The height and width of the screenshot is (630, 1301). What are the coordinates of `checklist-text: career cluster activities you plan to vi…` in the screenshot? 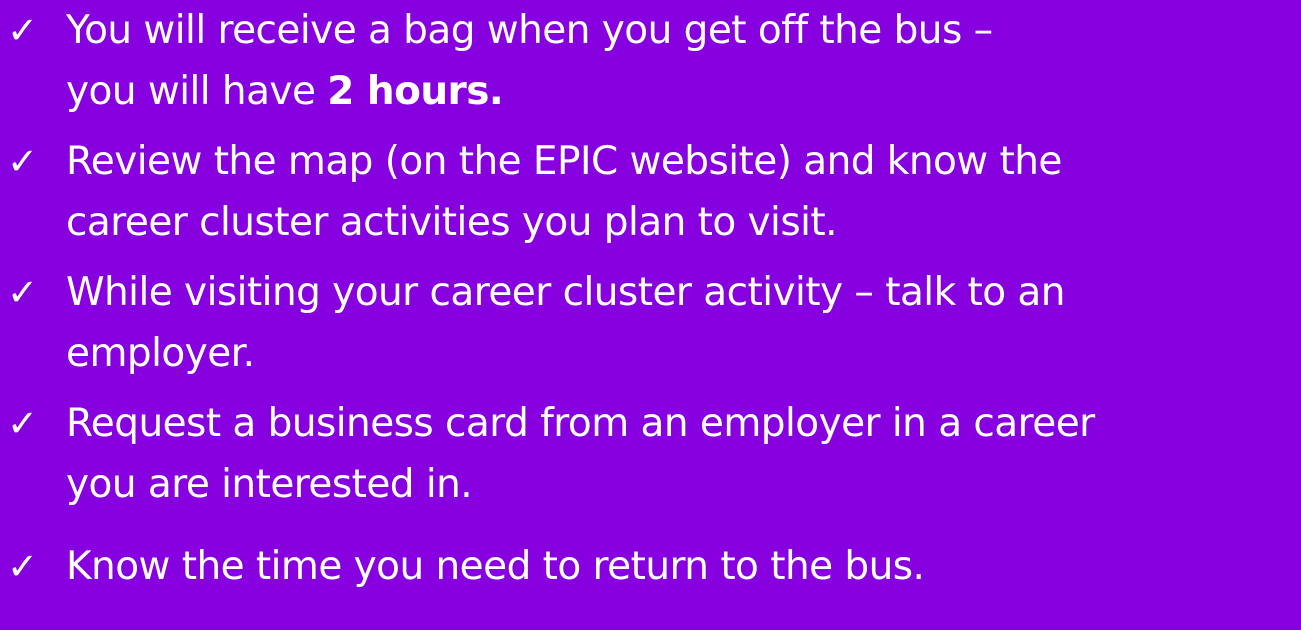 It's located at (452, 222).